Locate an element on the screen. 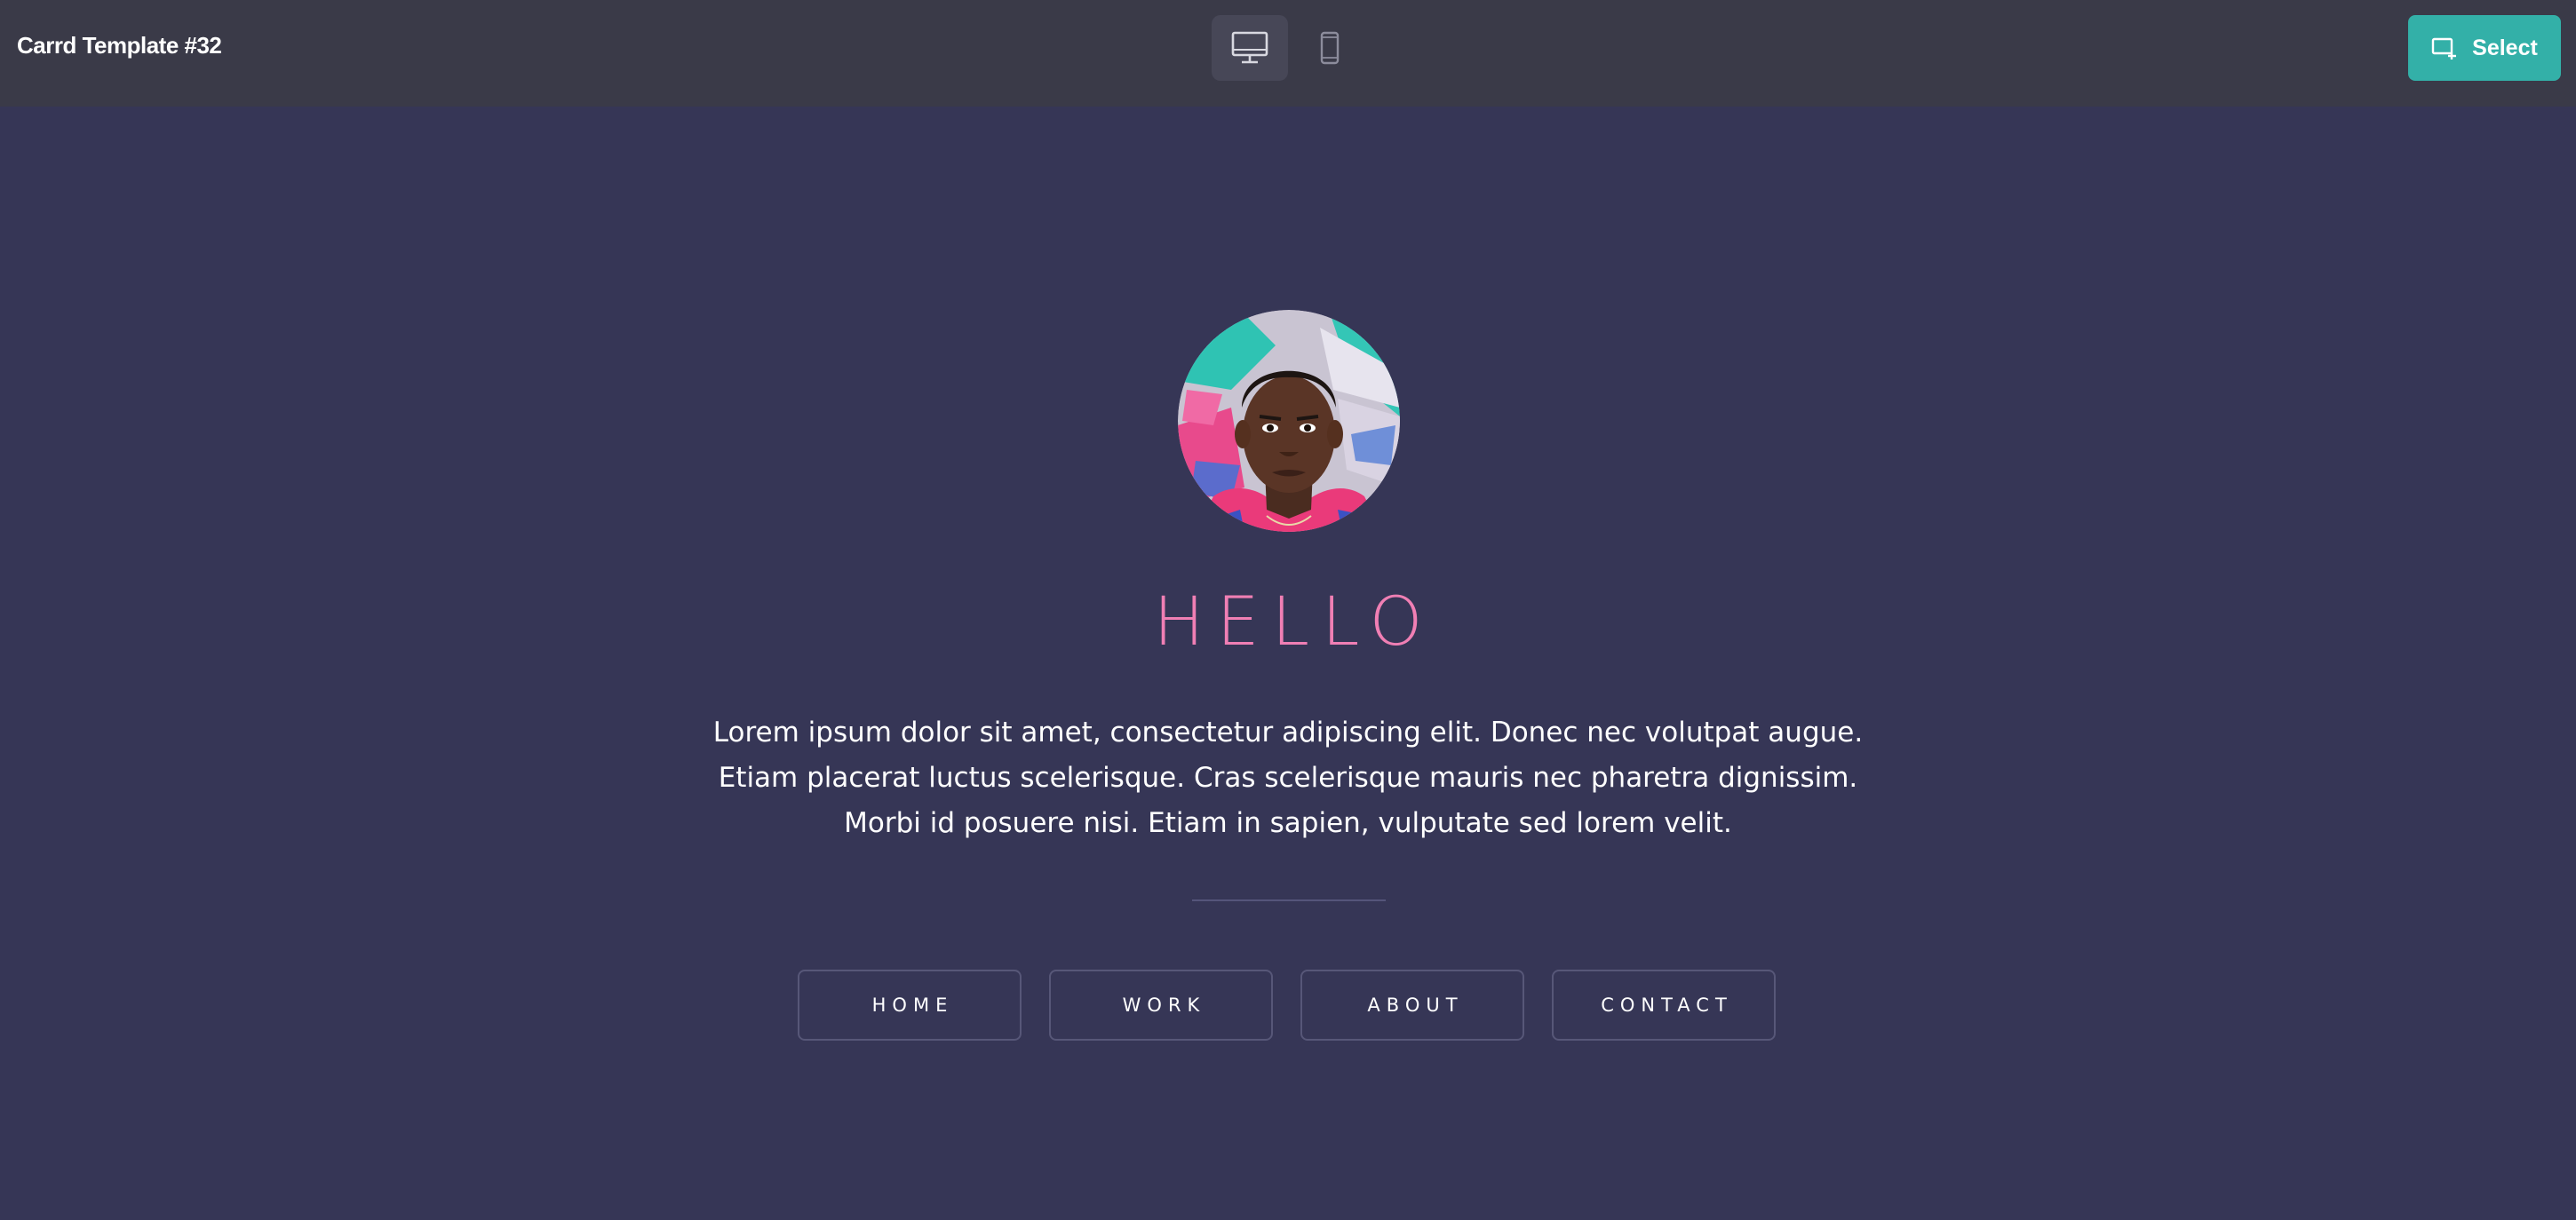 The image size is (2576, 1220). desktop-monitor-icon is located at coordinates (1249, 47).